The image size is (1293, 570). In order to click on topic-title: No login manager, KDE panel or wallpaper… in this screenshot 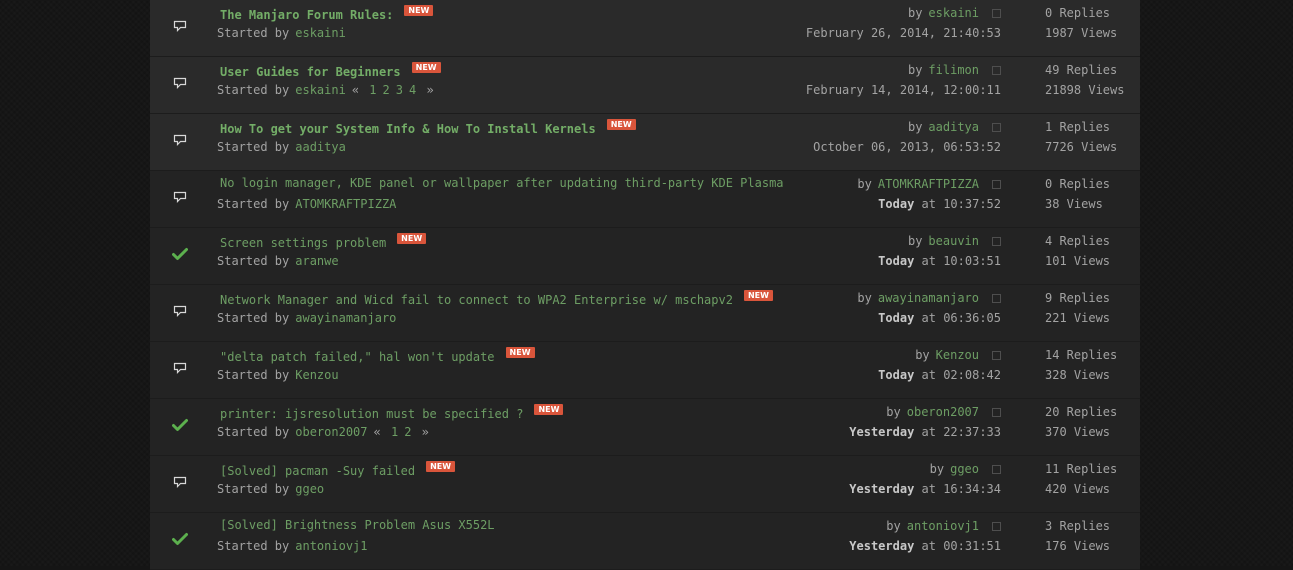, I will do `click(502, 183)`.